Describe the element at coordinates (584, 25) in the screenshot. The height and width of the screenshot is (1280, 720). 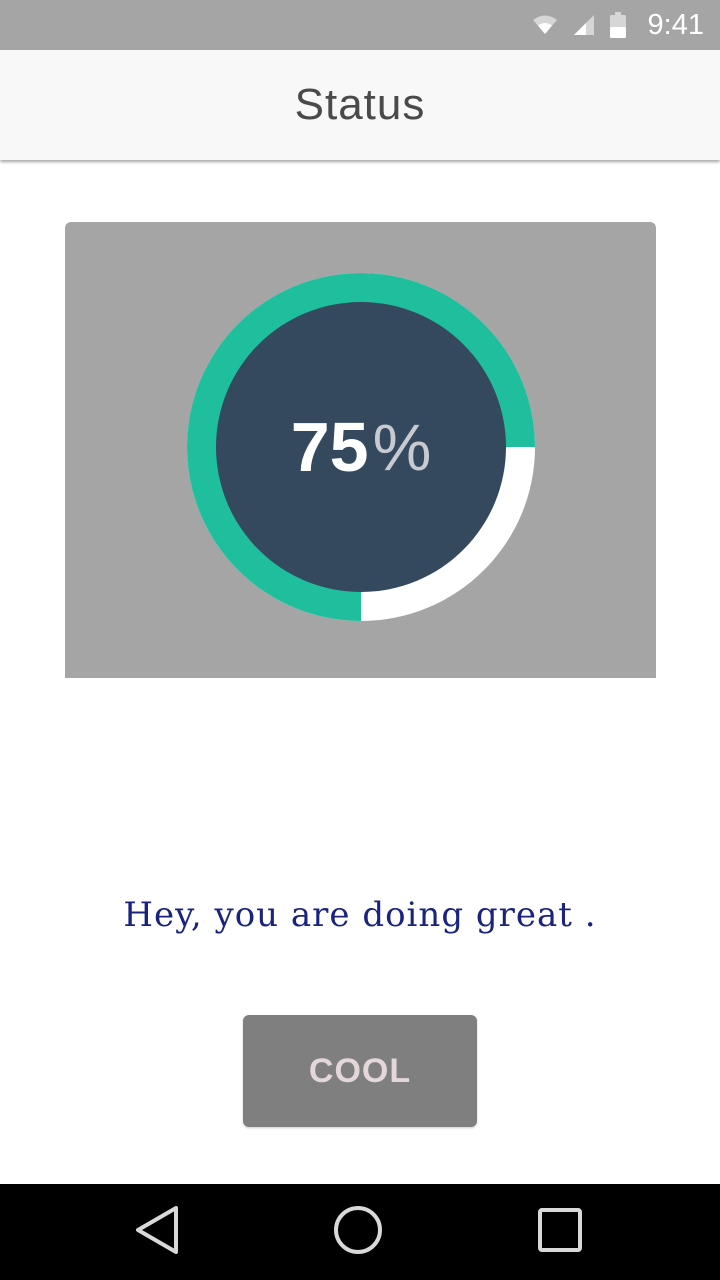
I see `cell-signal-icon` at that location.